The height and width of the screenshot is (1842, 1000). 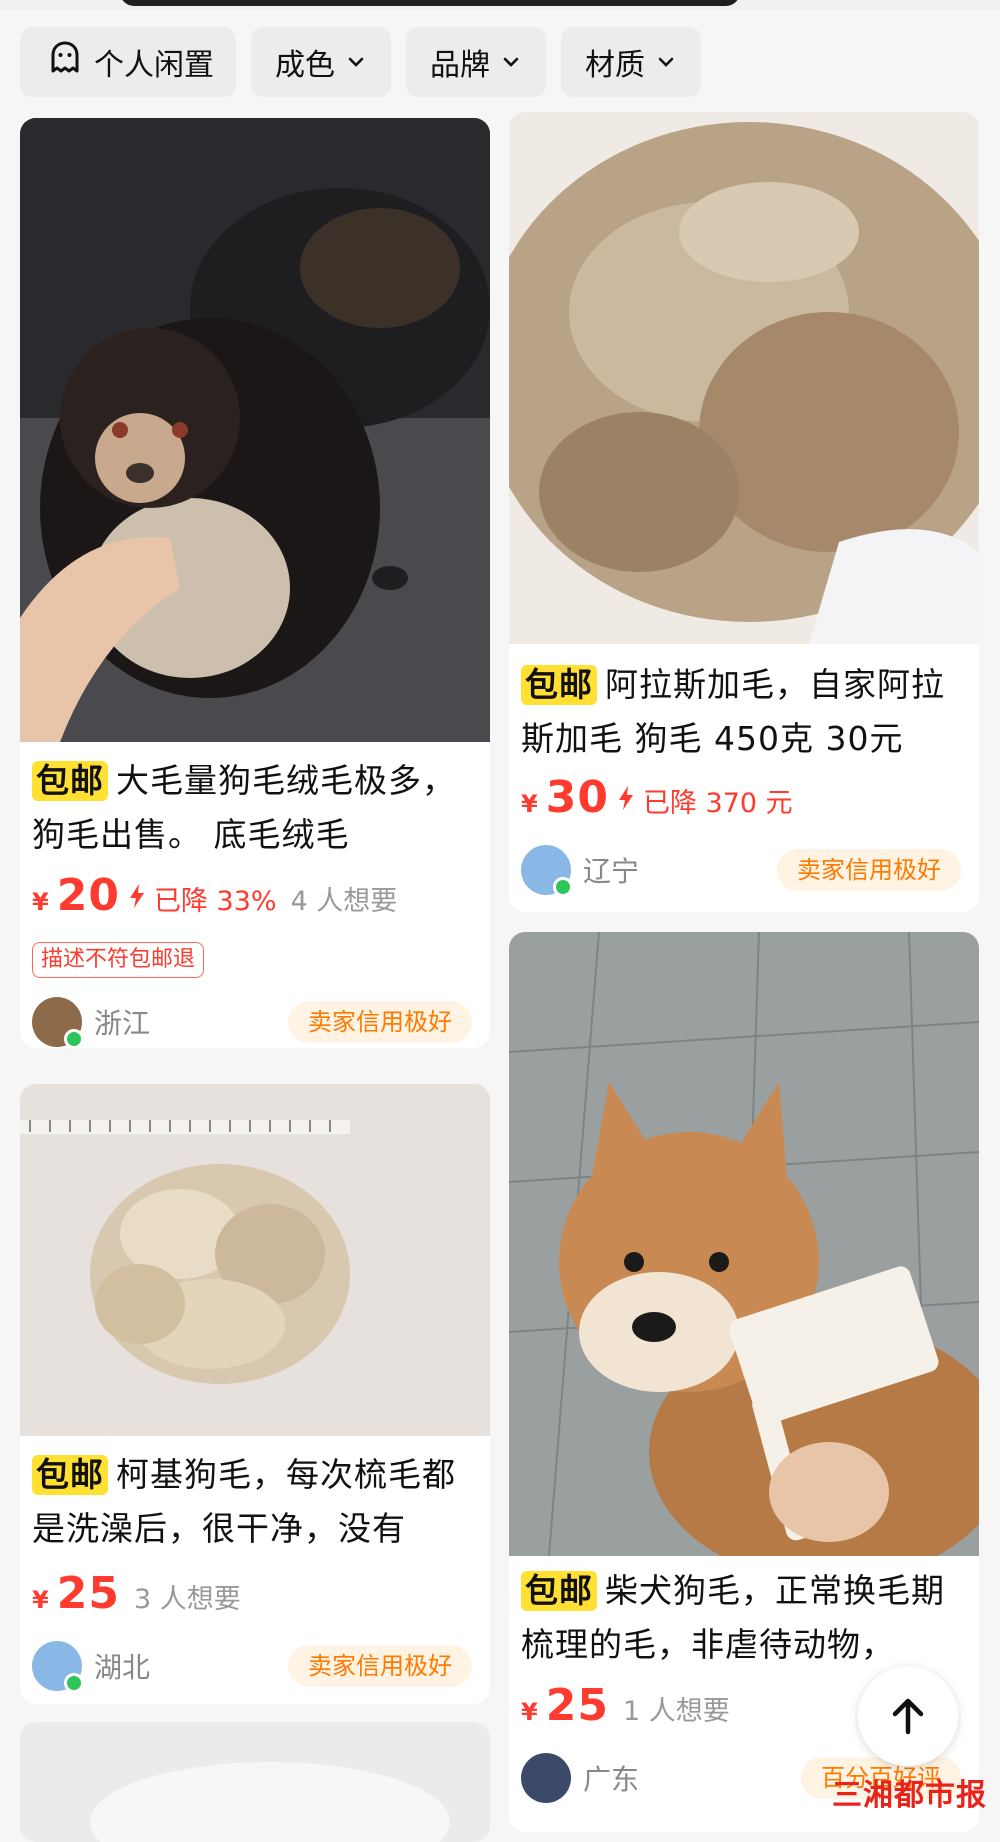 I want to click on arrow-up-icon, so click(x=908, y=1716).